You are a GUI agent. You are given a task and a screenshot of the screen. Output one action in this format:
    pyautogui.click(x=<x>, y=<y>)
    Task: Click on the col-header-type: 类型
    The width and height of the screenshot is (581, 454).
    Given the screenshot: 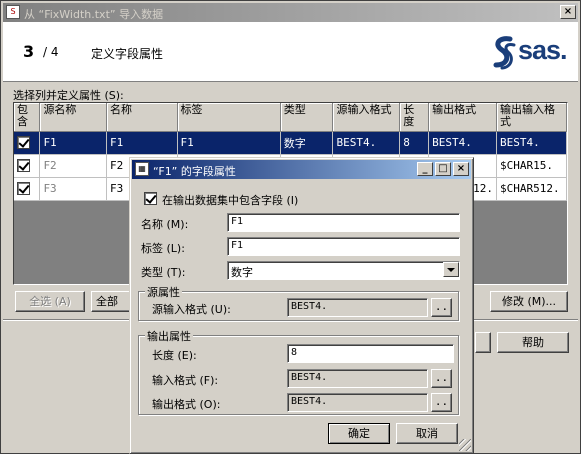 What is the action you would take?
    pyautogui.click(x=307, y=117)
    